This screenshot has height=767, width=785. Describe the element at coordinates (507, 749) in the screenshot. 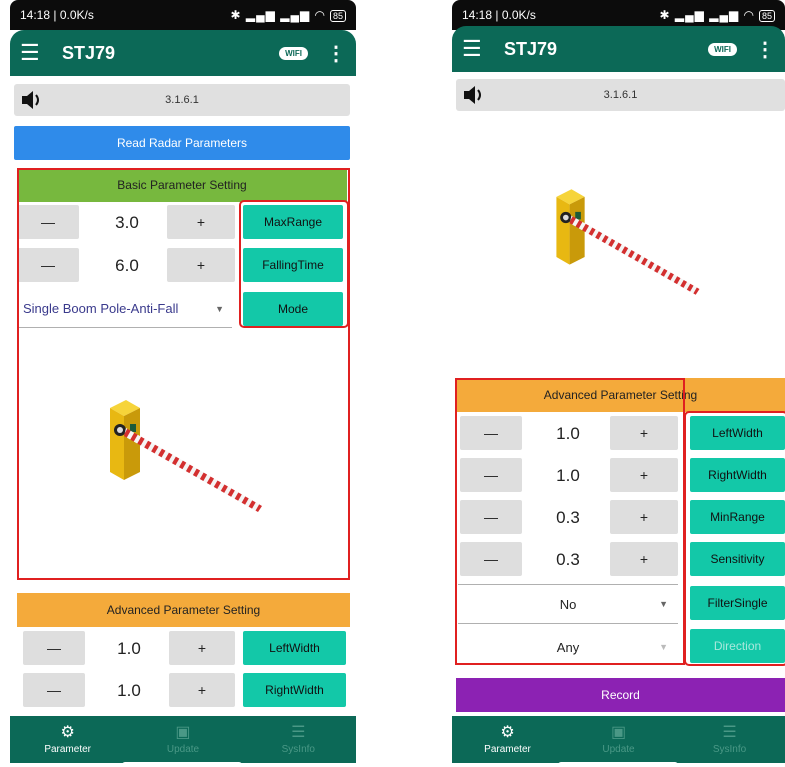

I see `nav-label: Parameter` at that location.